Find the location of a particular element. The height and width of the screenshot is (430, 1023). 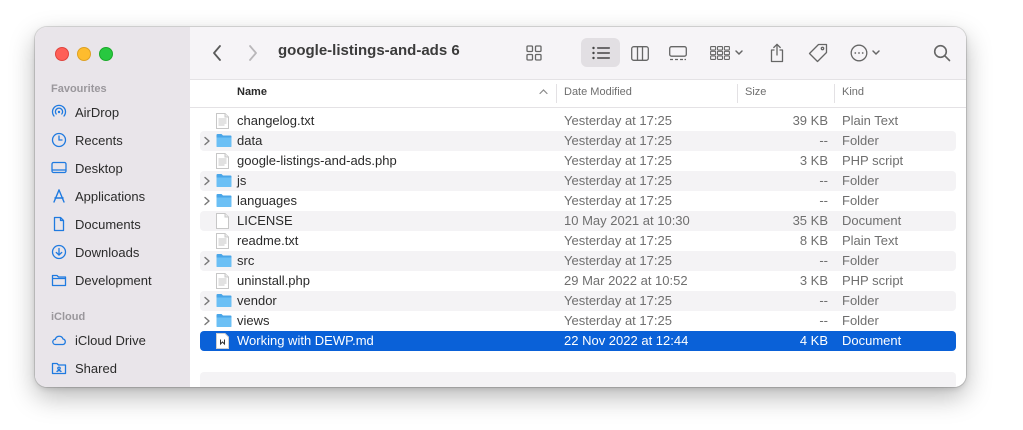

sidebar-section-favourites: Favourites is located at coordinates (79, 89).